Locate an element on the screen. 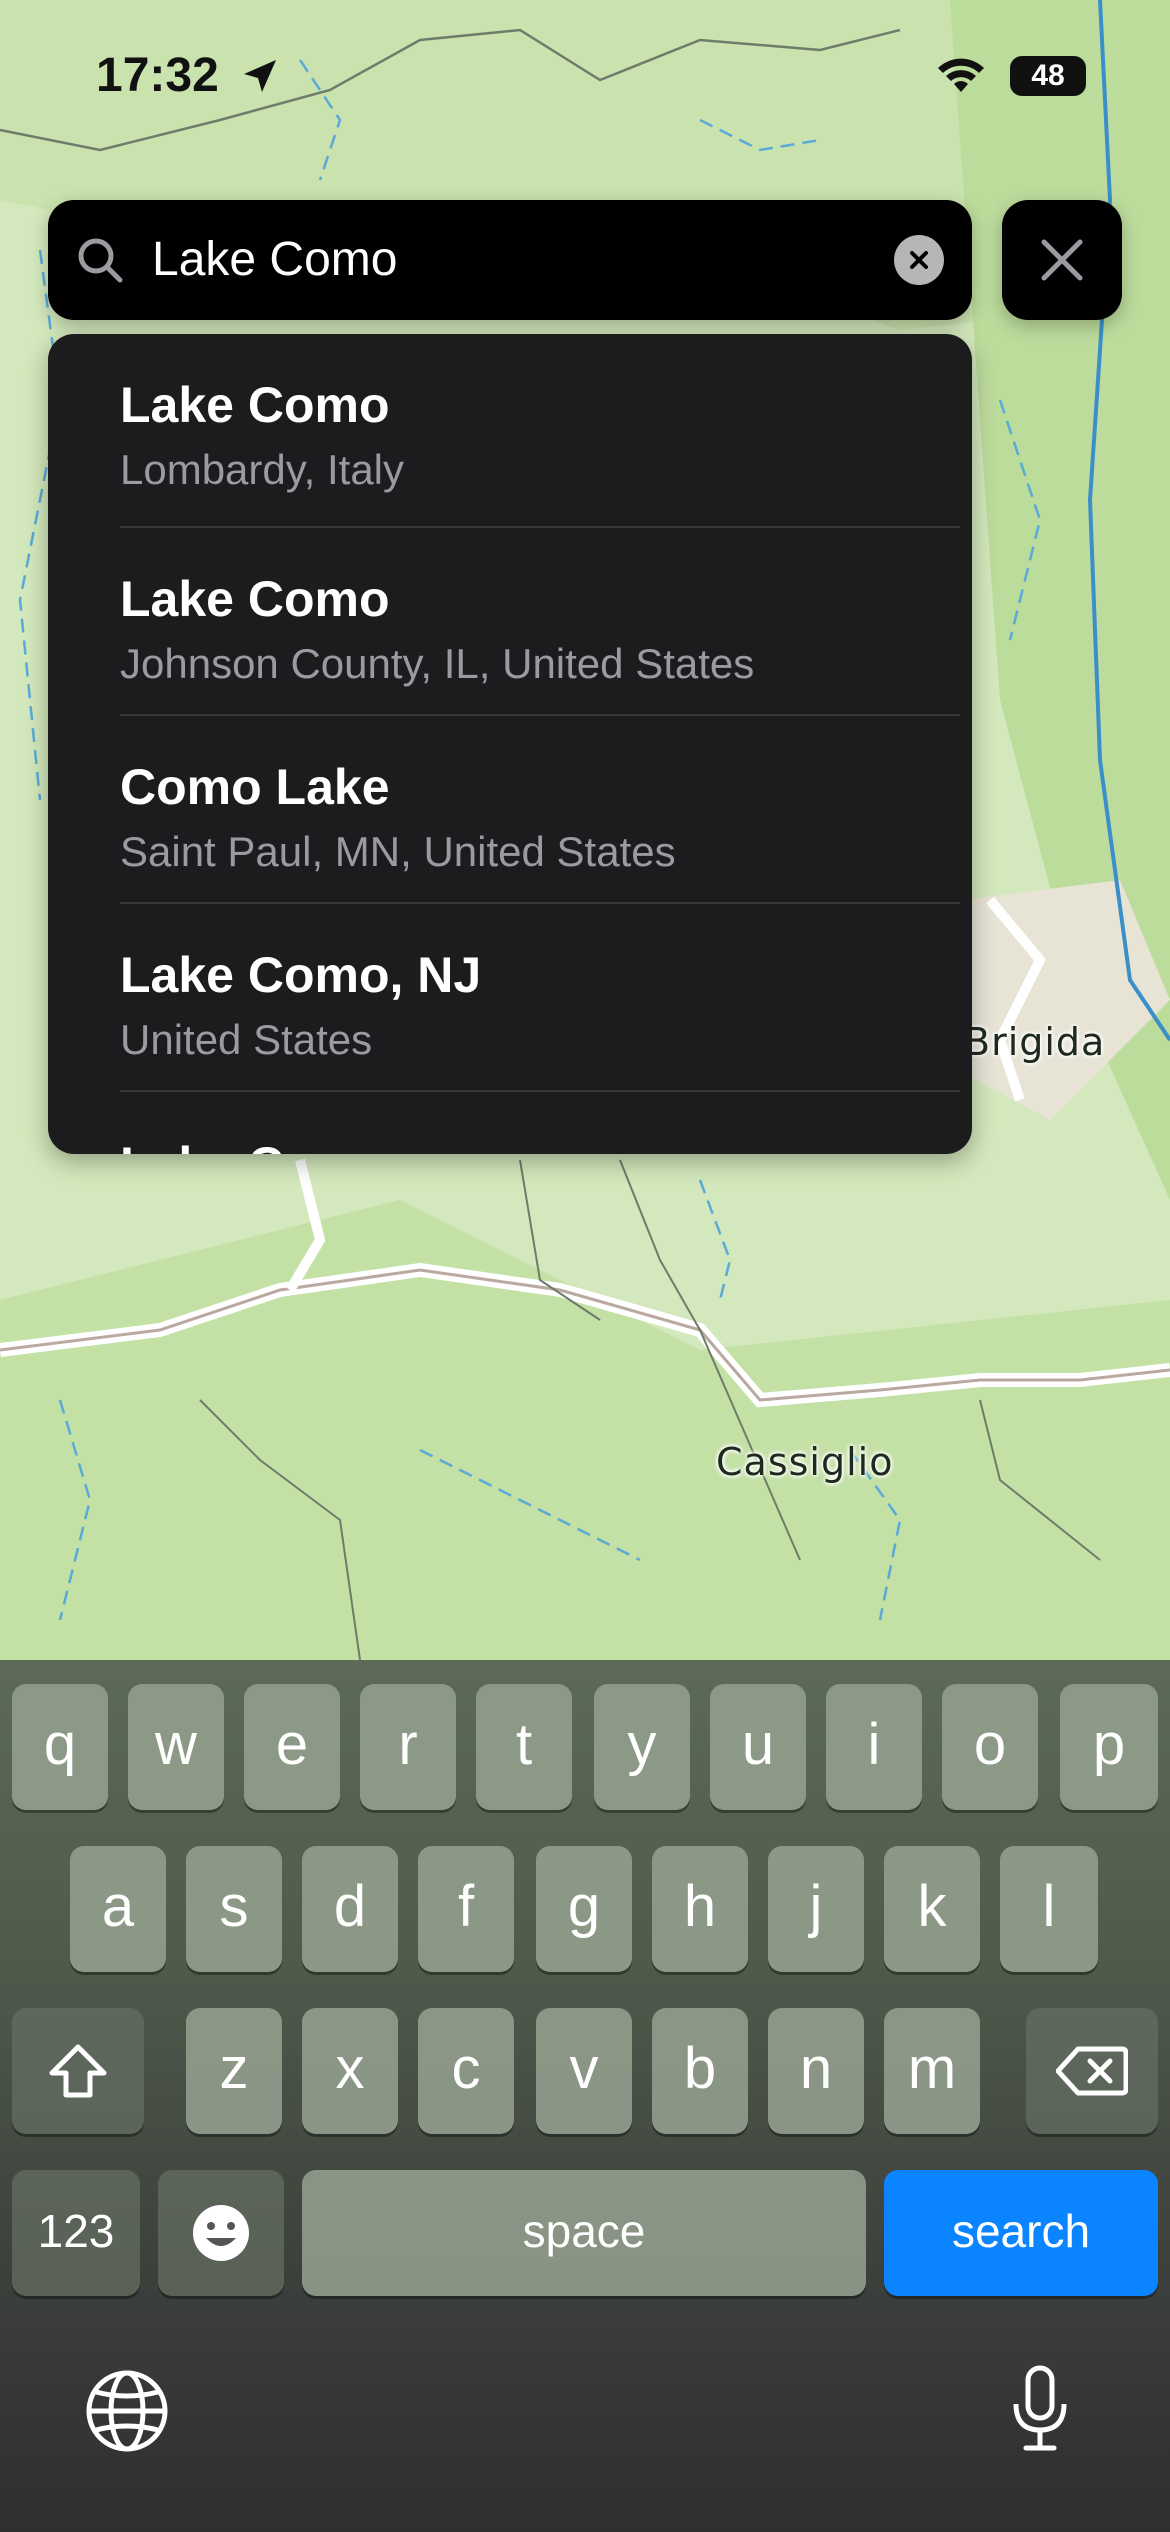  result-subtitle: United States is located at coordinates (246, 1039).